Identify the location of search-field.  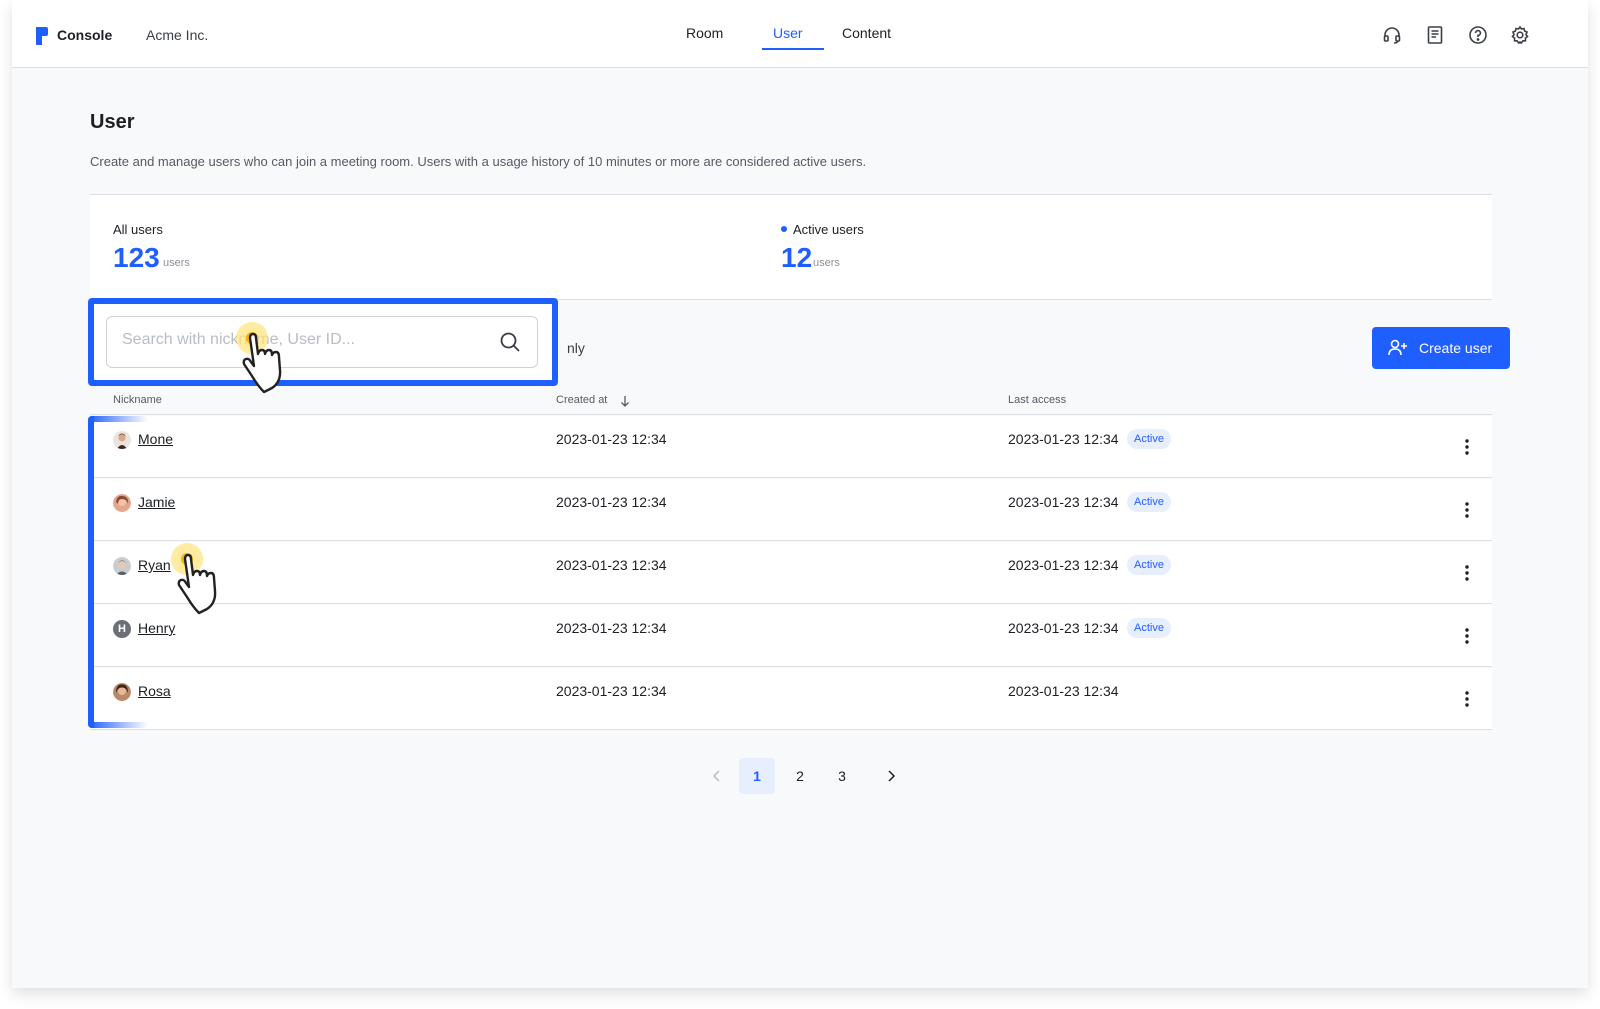
(322, 342).